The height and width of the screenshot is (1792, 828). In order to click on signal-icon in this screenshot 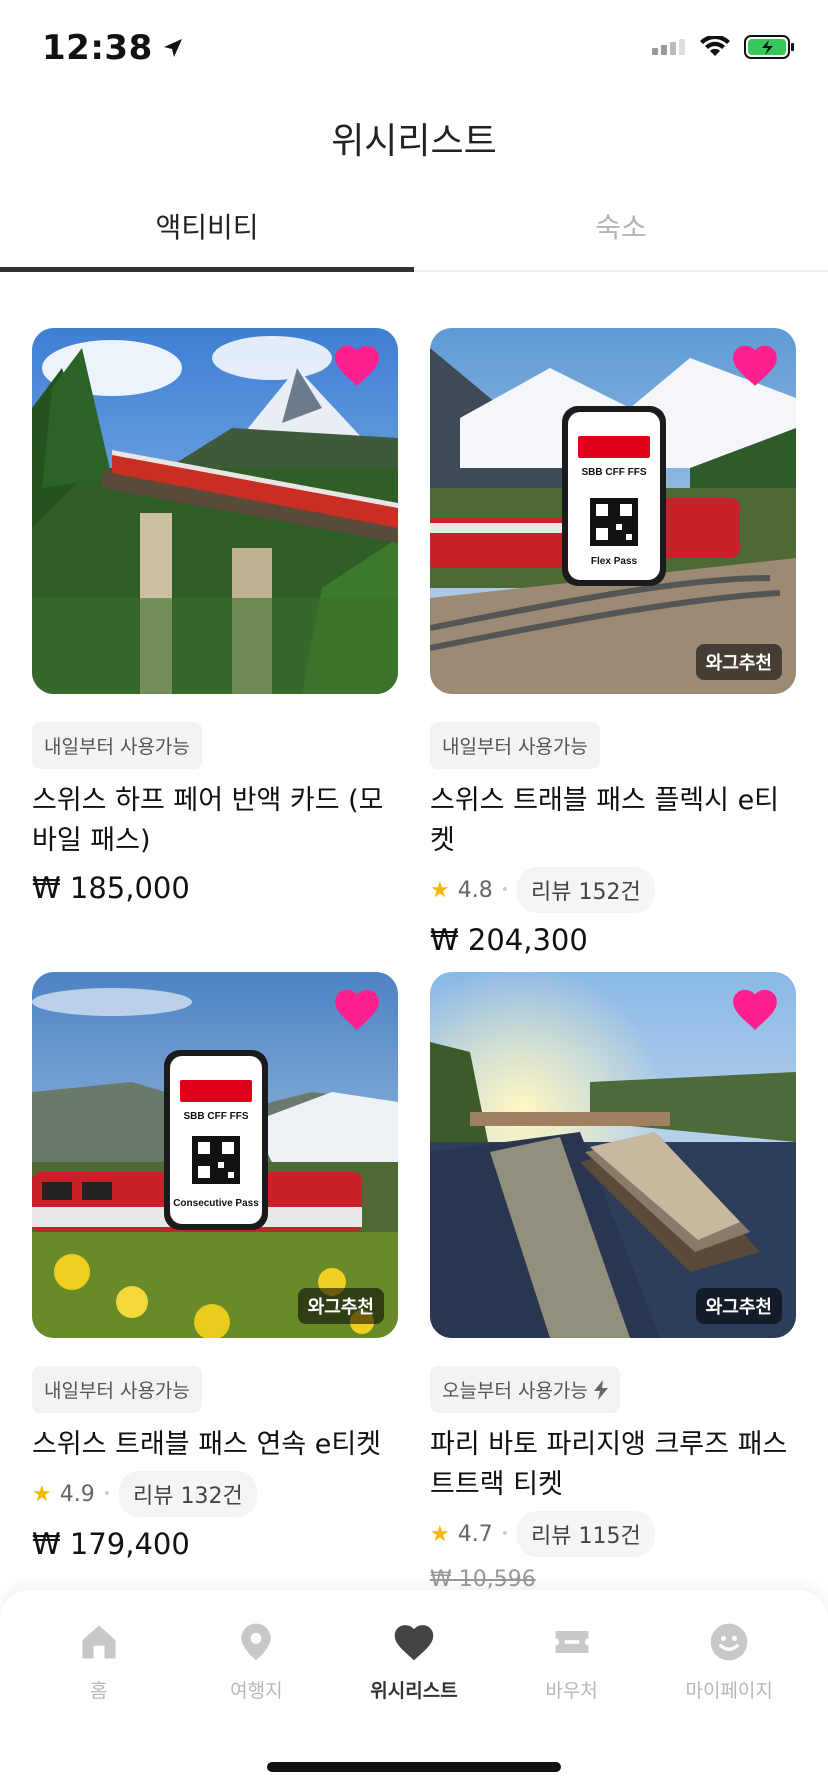, I will do `click(668, 47)`.